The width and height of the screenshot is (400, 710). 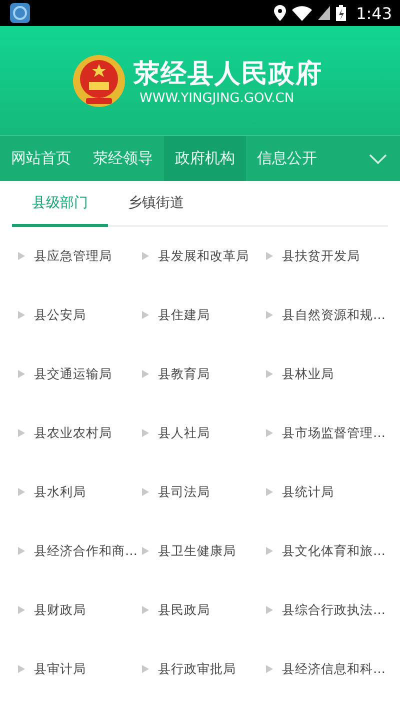 I want to click on department-link: 县统计局, so click(x=308, y=492).